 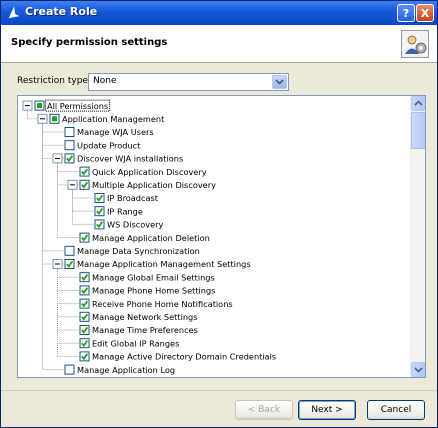 I want to click on scroll-down-button, so click(x=418, y=369).